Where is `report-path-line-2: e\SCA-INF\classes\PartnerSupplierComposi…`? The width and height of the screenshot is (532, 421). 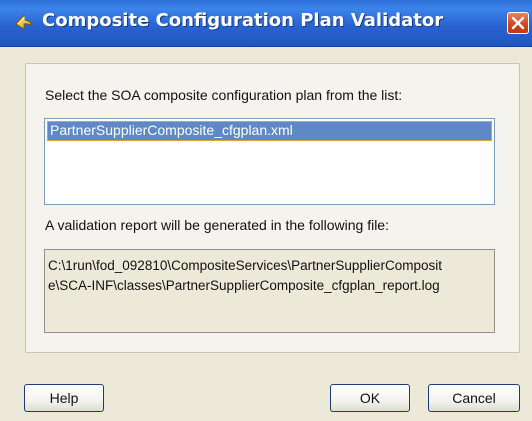
report-path-line-2: e\SCA-INF\classes\PartnerSupplierComposi… is located at coordinates (244, 285).